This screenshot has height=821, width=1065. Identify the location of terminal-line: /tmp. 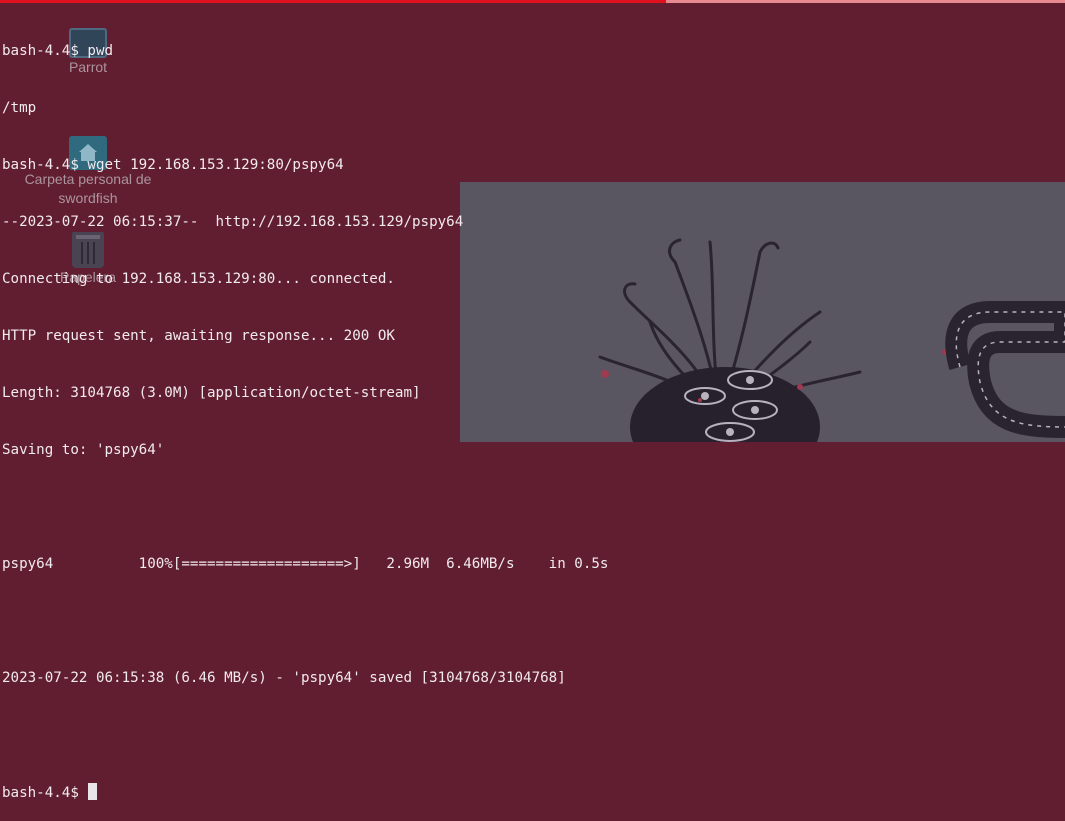
(19, 108).